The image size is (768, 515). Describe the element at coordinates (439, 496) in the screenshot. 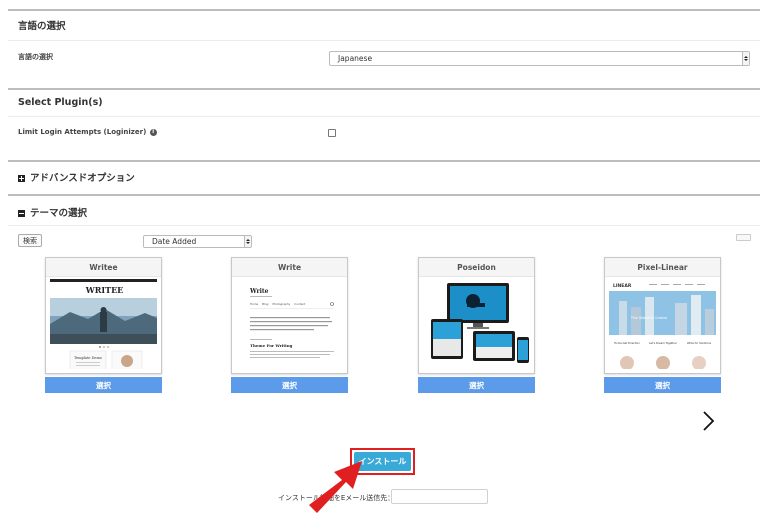

I see `email-input` at that location.